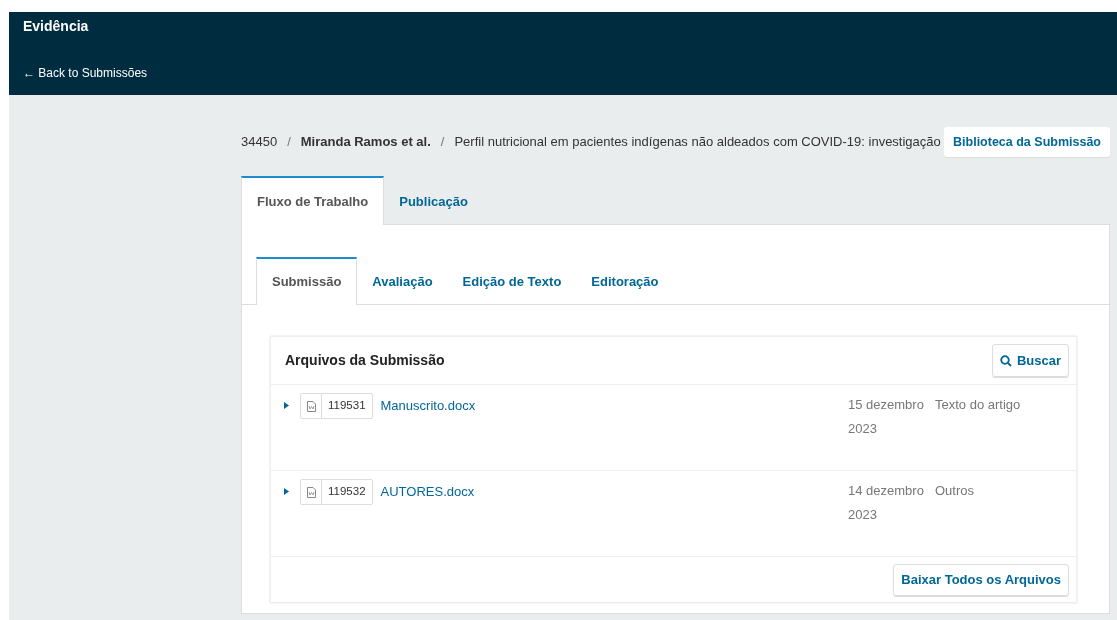  What do you see at coordinates (1005, 360) in the screenshot?
I see `search-icon` at bounding box center [1005, 360].